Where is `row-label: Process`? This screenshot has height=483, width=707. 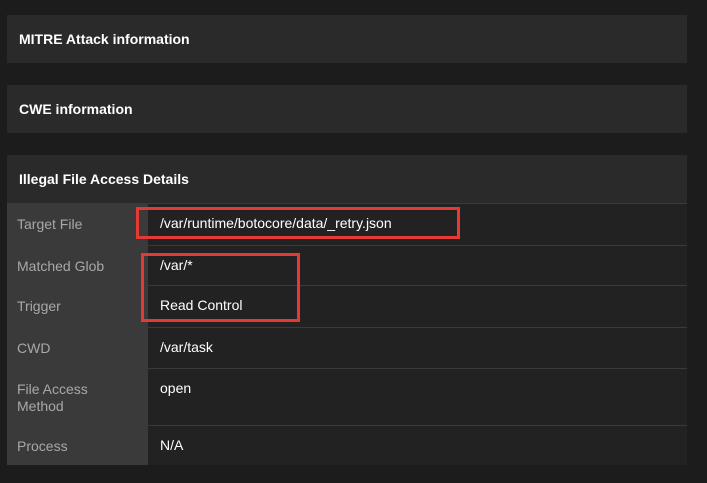 row-label: Process is located at coordinates (77, 445).